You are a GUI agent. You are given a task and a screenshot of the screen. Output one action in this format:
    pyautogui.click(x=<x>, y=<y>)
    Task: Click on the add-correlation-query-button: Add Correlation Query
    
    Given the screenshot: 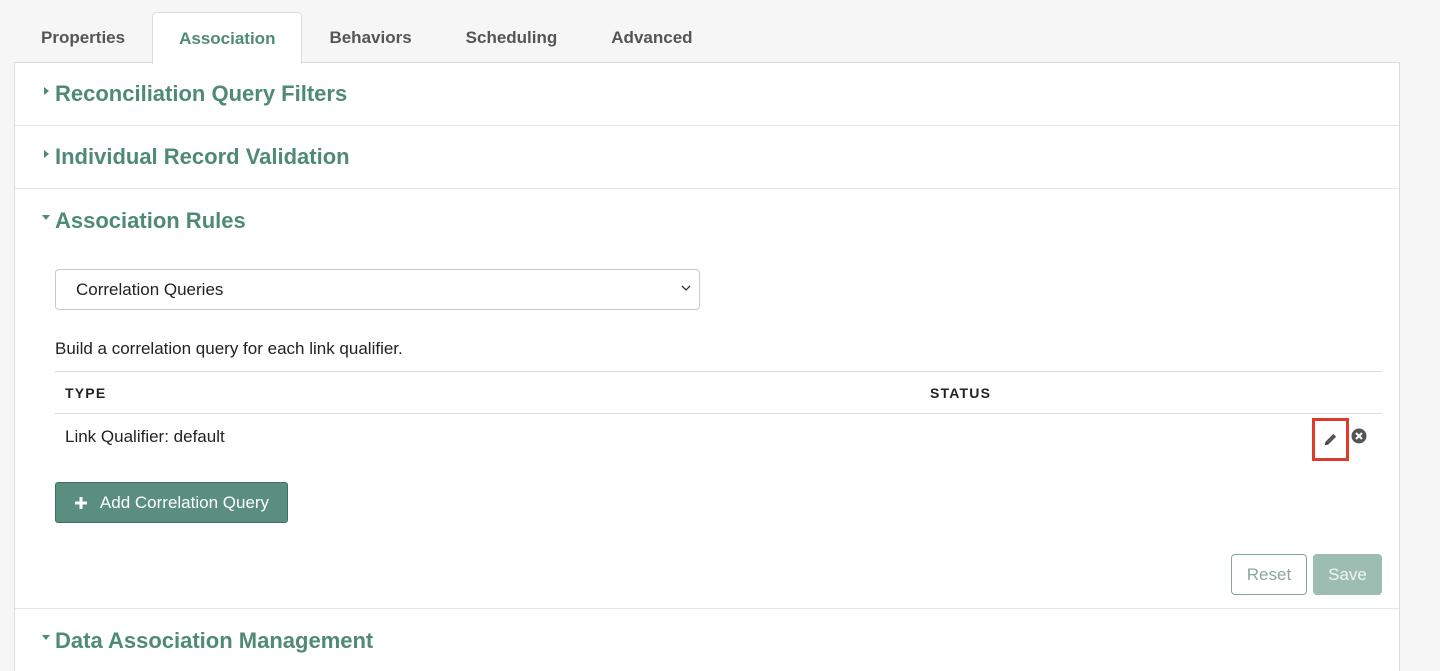 What is the action you would take?
    pyautogui.click(x=171, y=502)
    